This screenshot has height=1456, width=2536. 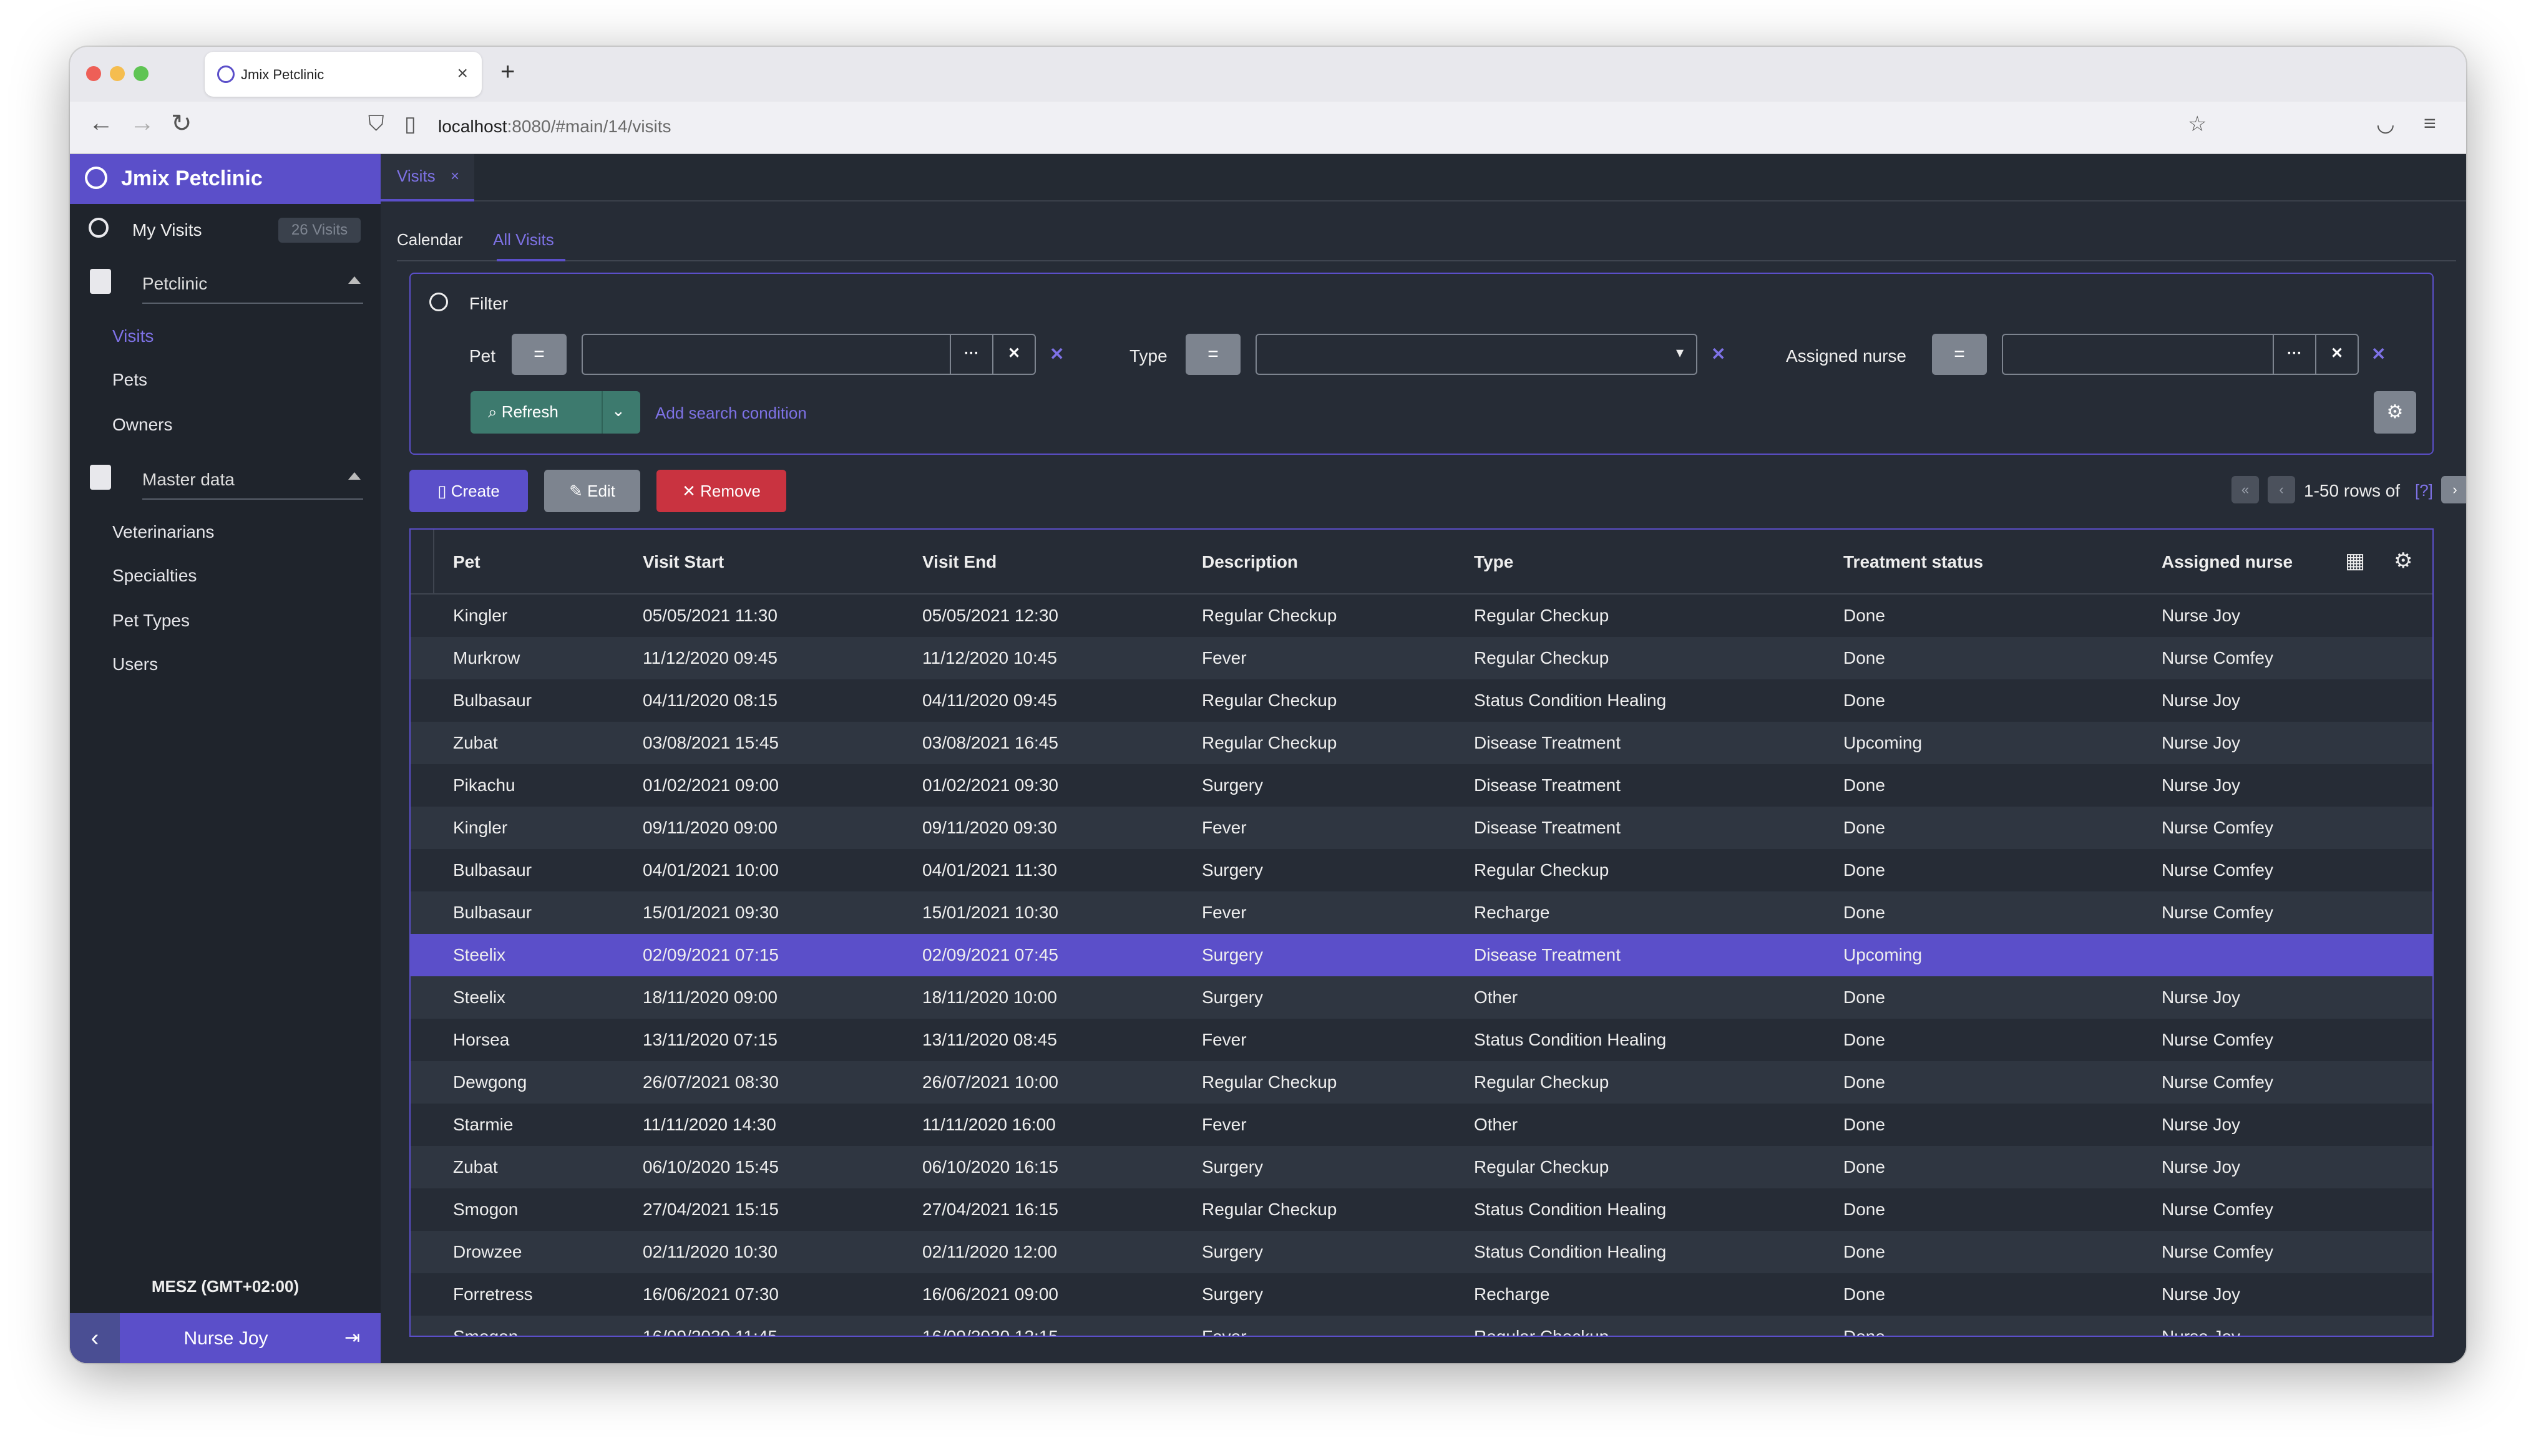 I want to click on table-cell: 04/11/2020 08:15, so click(x=710, y=701).